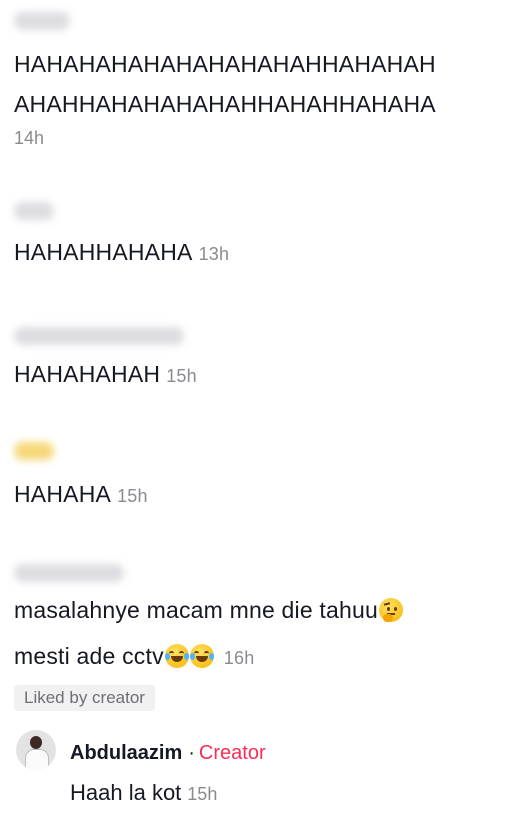  Describe the element at coordinates (63, 494) in the screenshot. I see `comment-body: HAHAHA` at that location.